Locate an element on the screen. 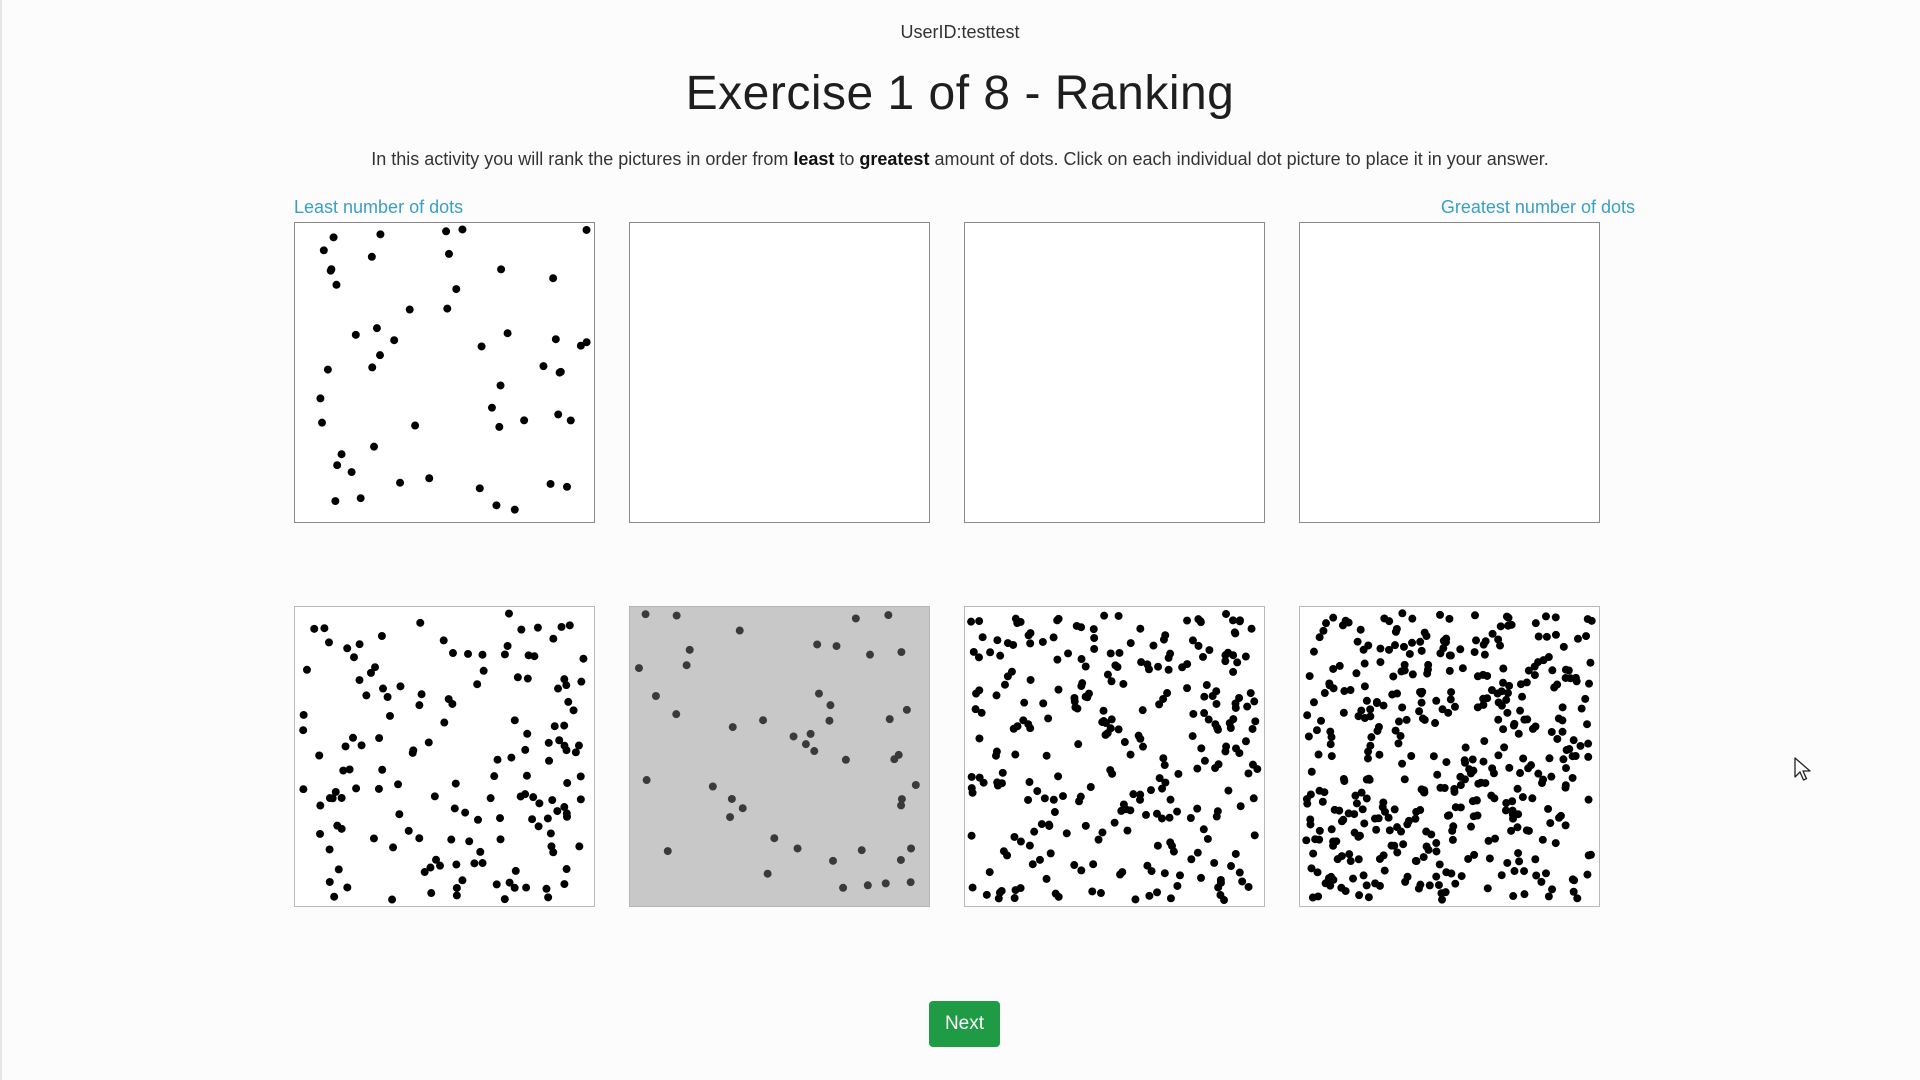  answer-slot-1-dots is located at coordinates (453, 369).